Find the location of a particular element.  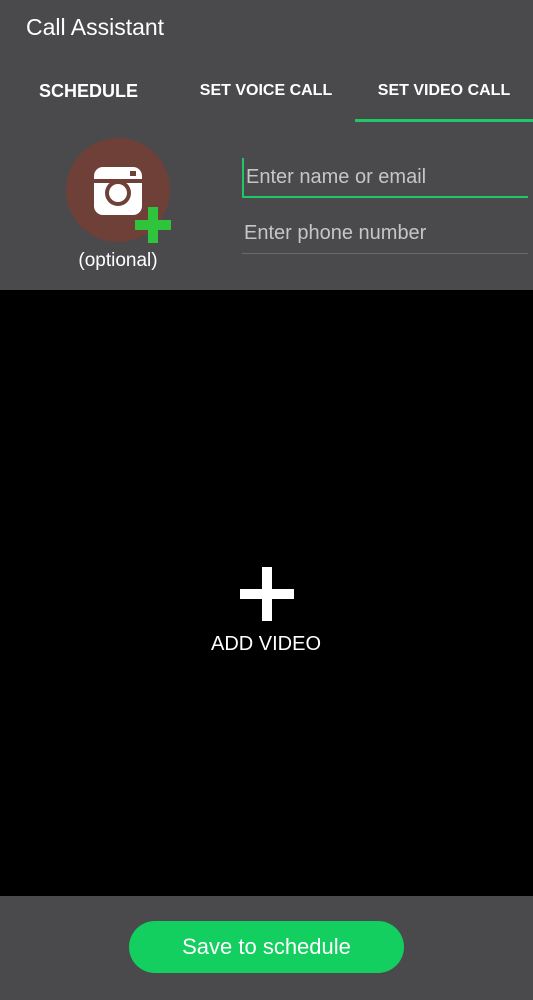

plus-icon is located at coordinates (267, 594).